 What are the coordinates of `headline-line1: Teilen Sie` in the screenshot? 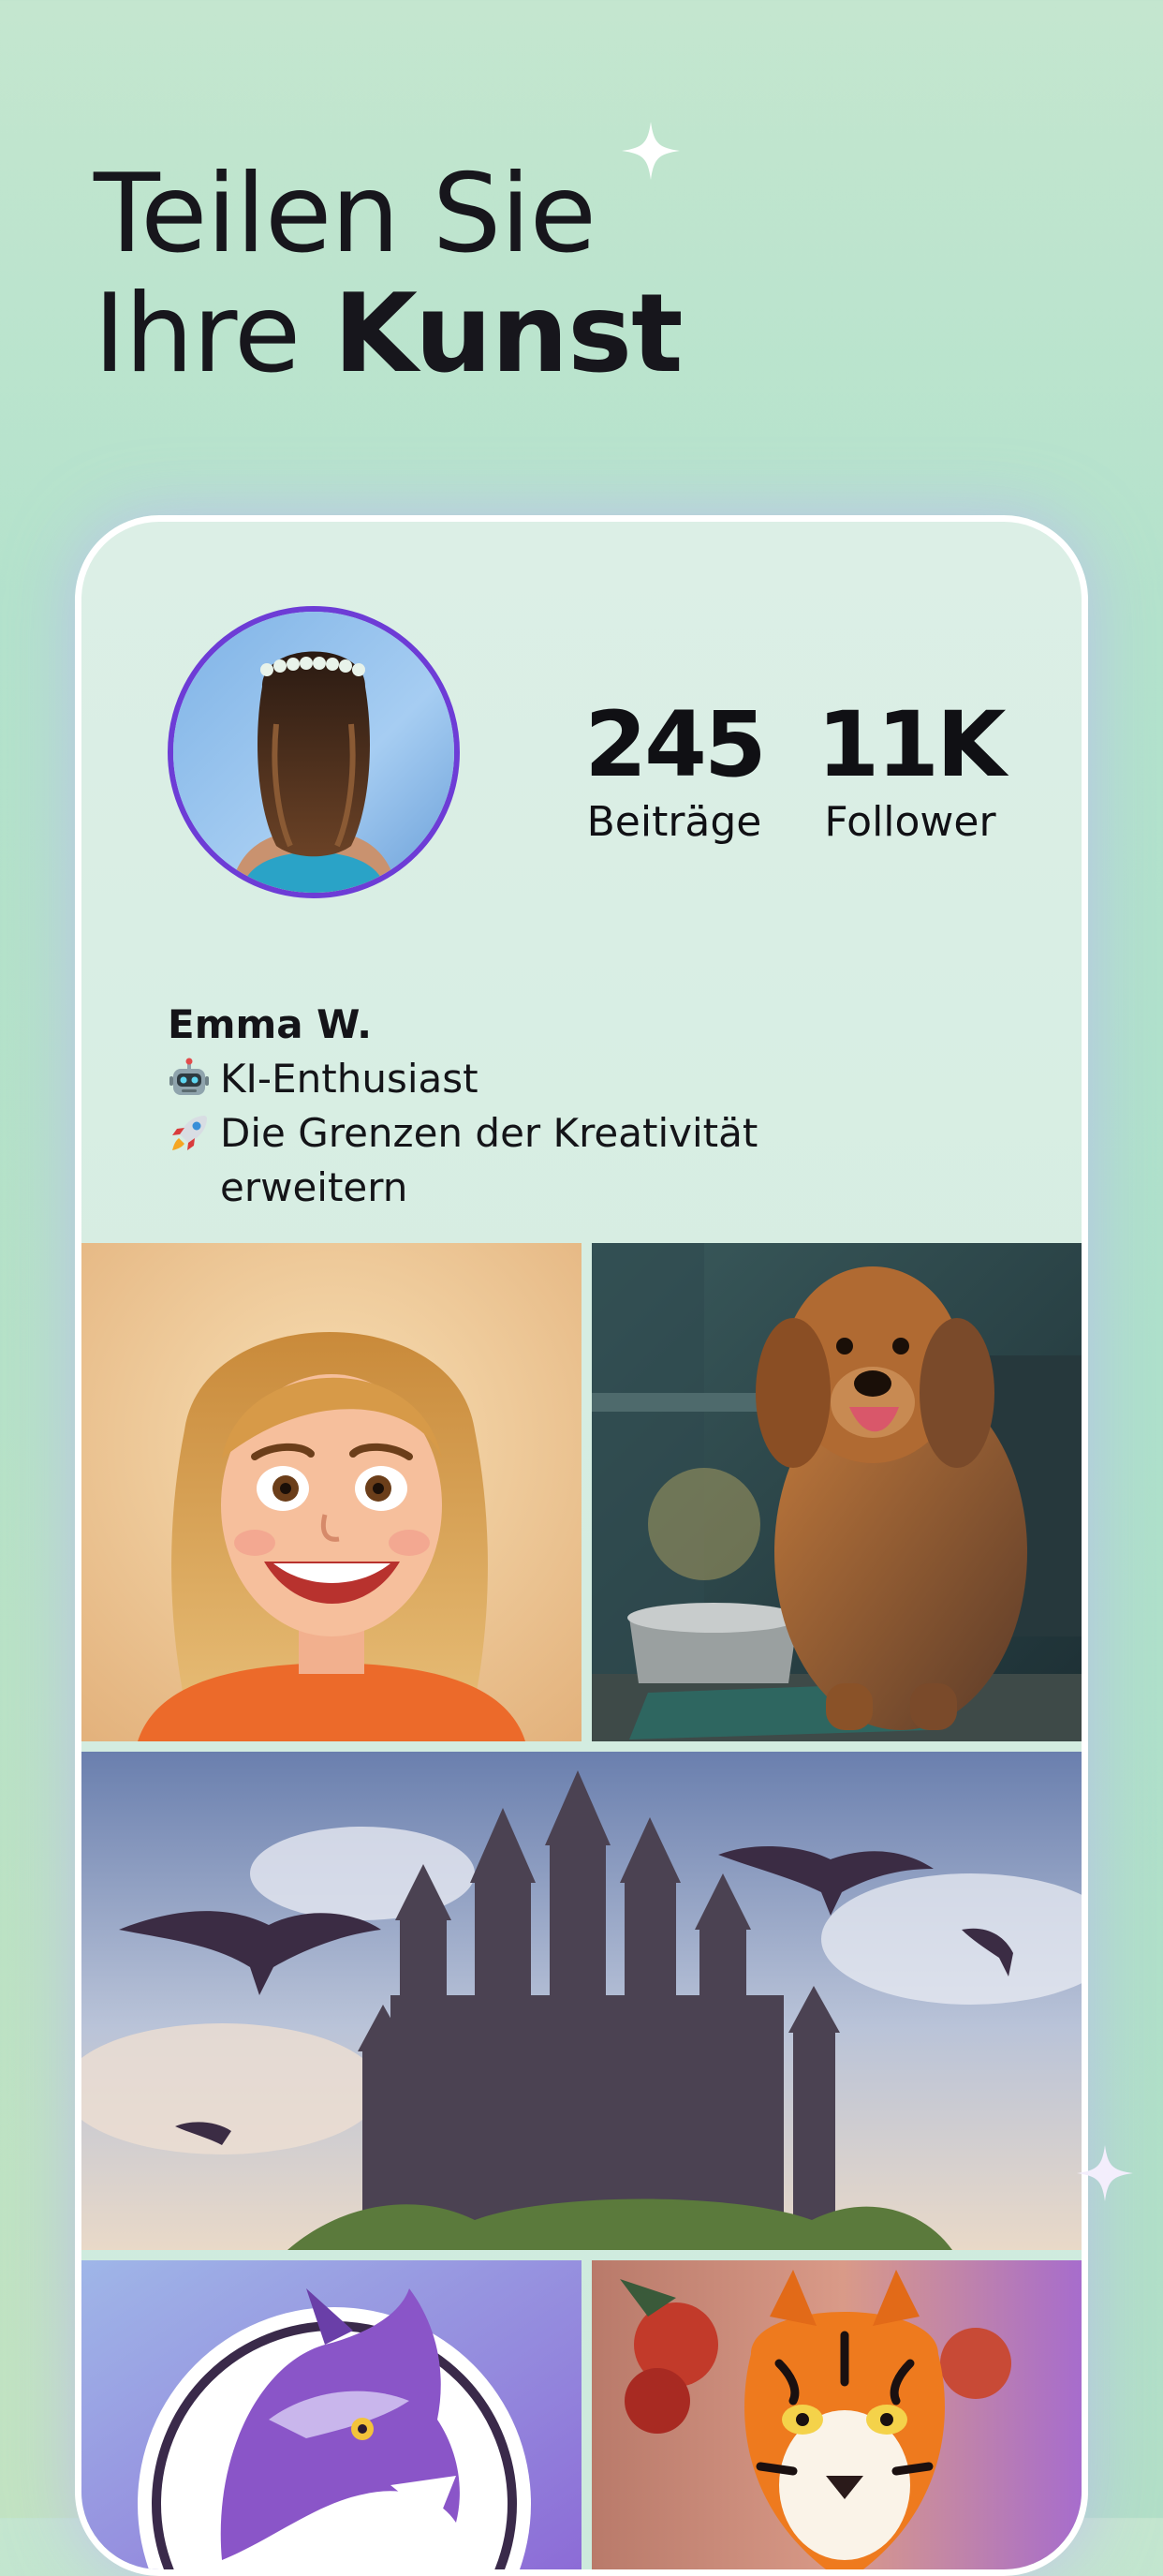 It's located at (345, 214).